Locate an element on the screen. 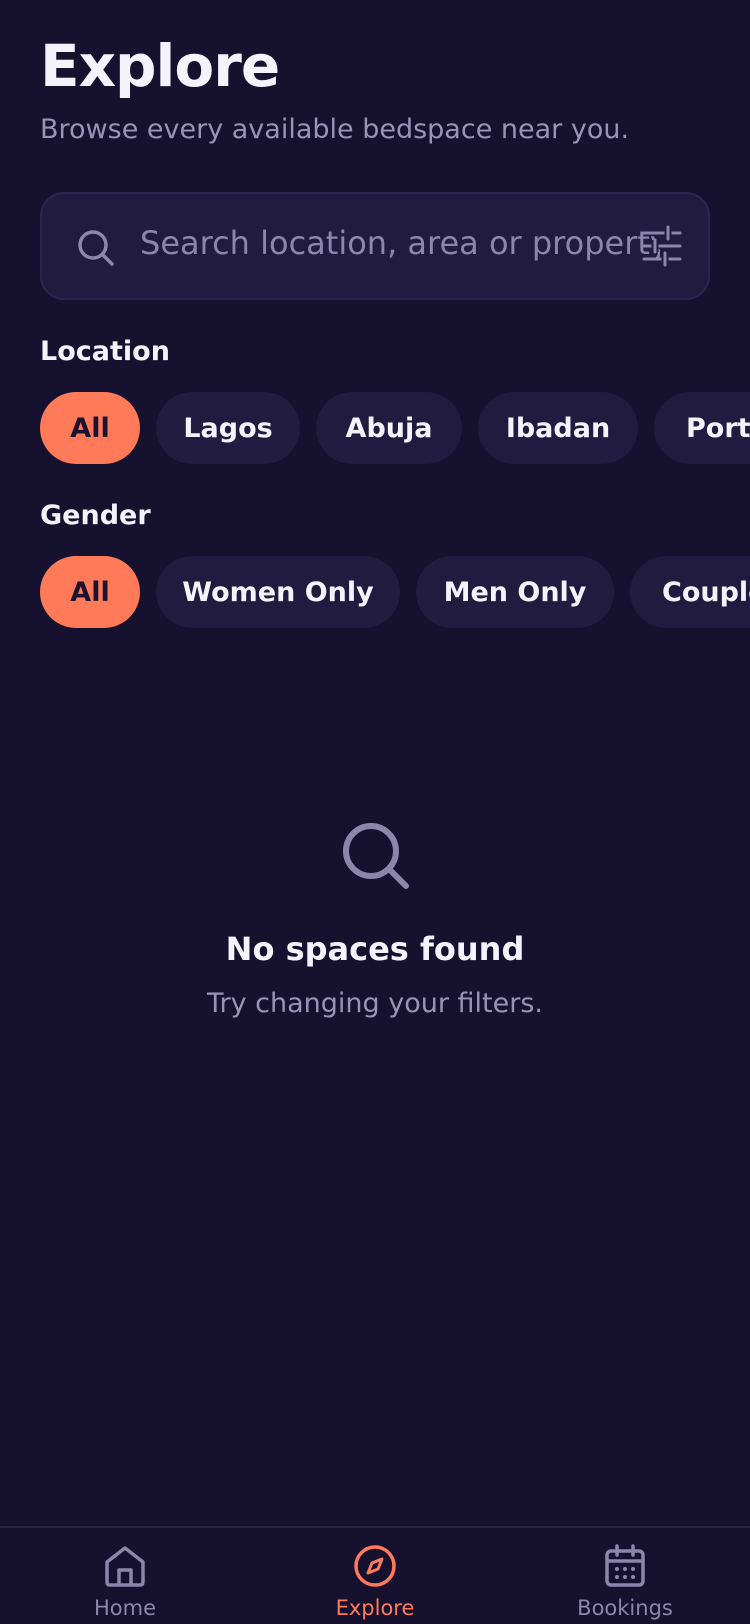 The image size is (750, 1624). gender-chip-all: All is located at coordinates (90, 592).